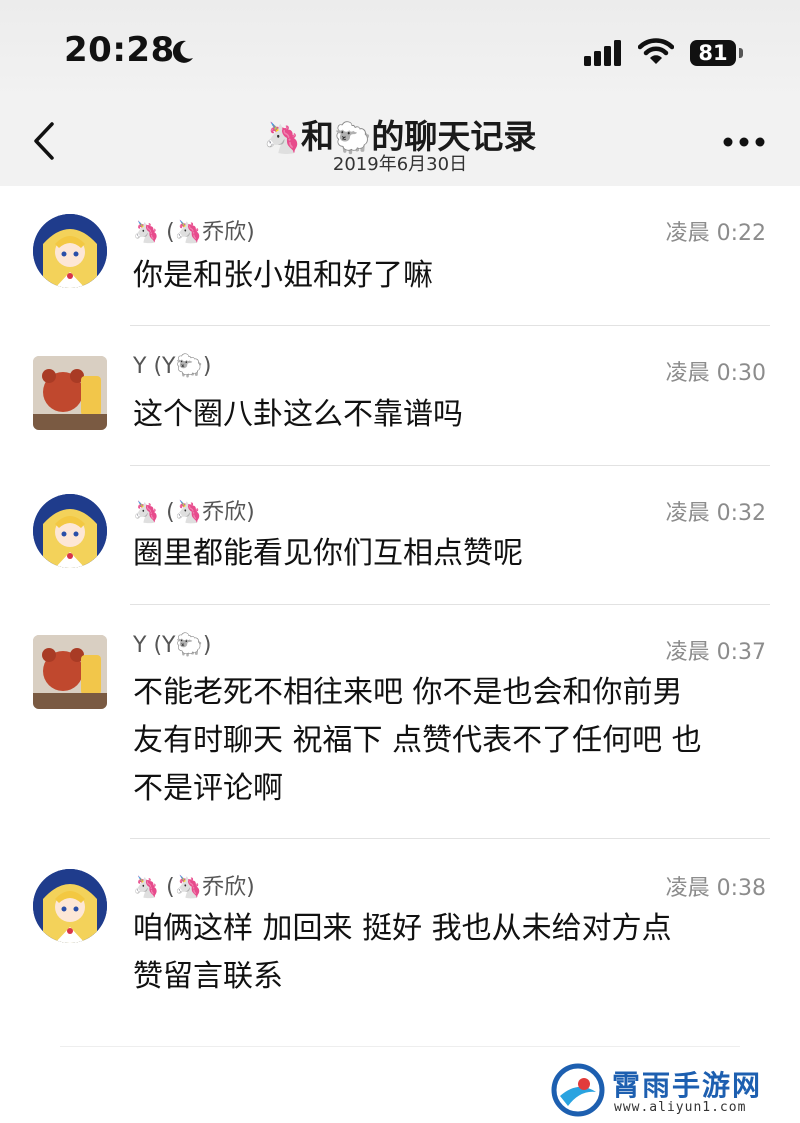 This screenshot has height=1123, width=800. What do you see at coordinates (741, 53) in the screenshot?
I see `battery-tip` at bounding box center [741, 53].